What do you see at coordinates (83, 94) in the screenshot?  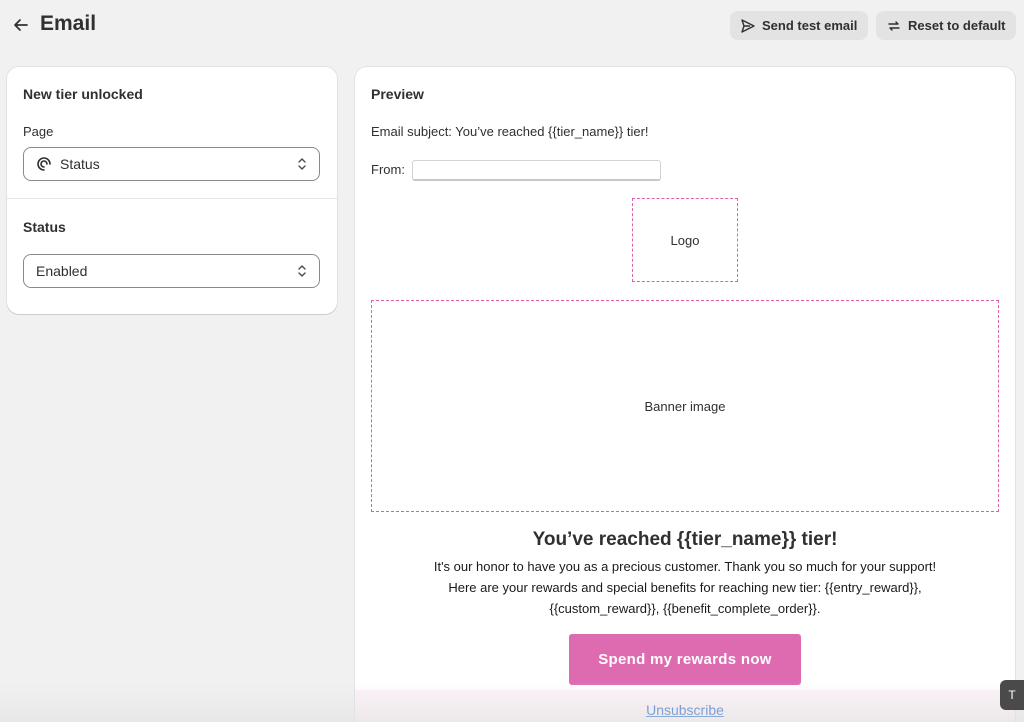 I see `section-title: New tier unlocked` at bounding box center [83, 94].